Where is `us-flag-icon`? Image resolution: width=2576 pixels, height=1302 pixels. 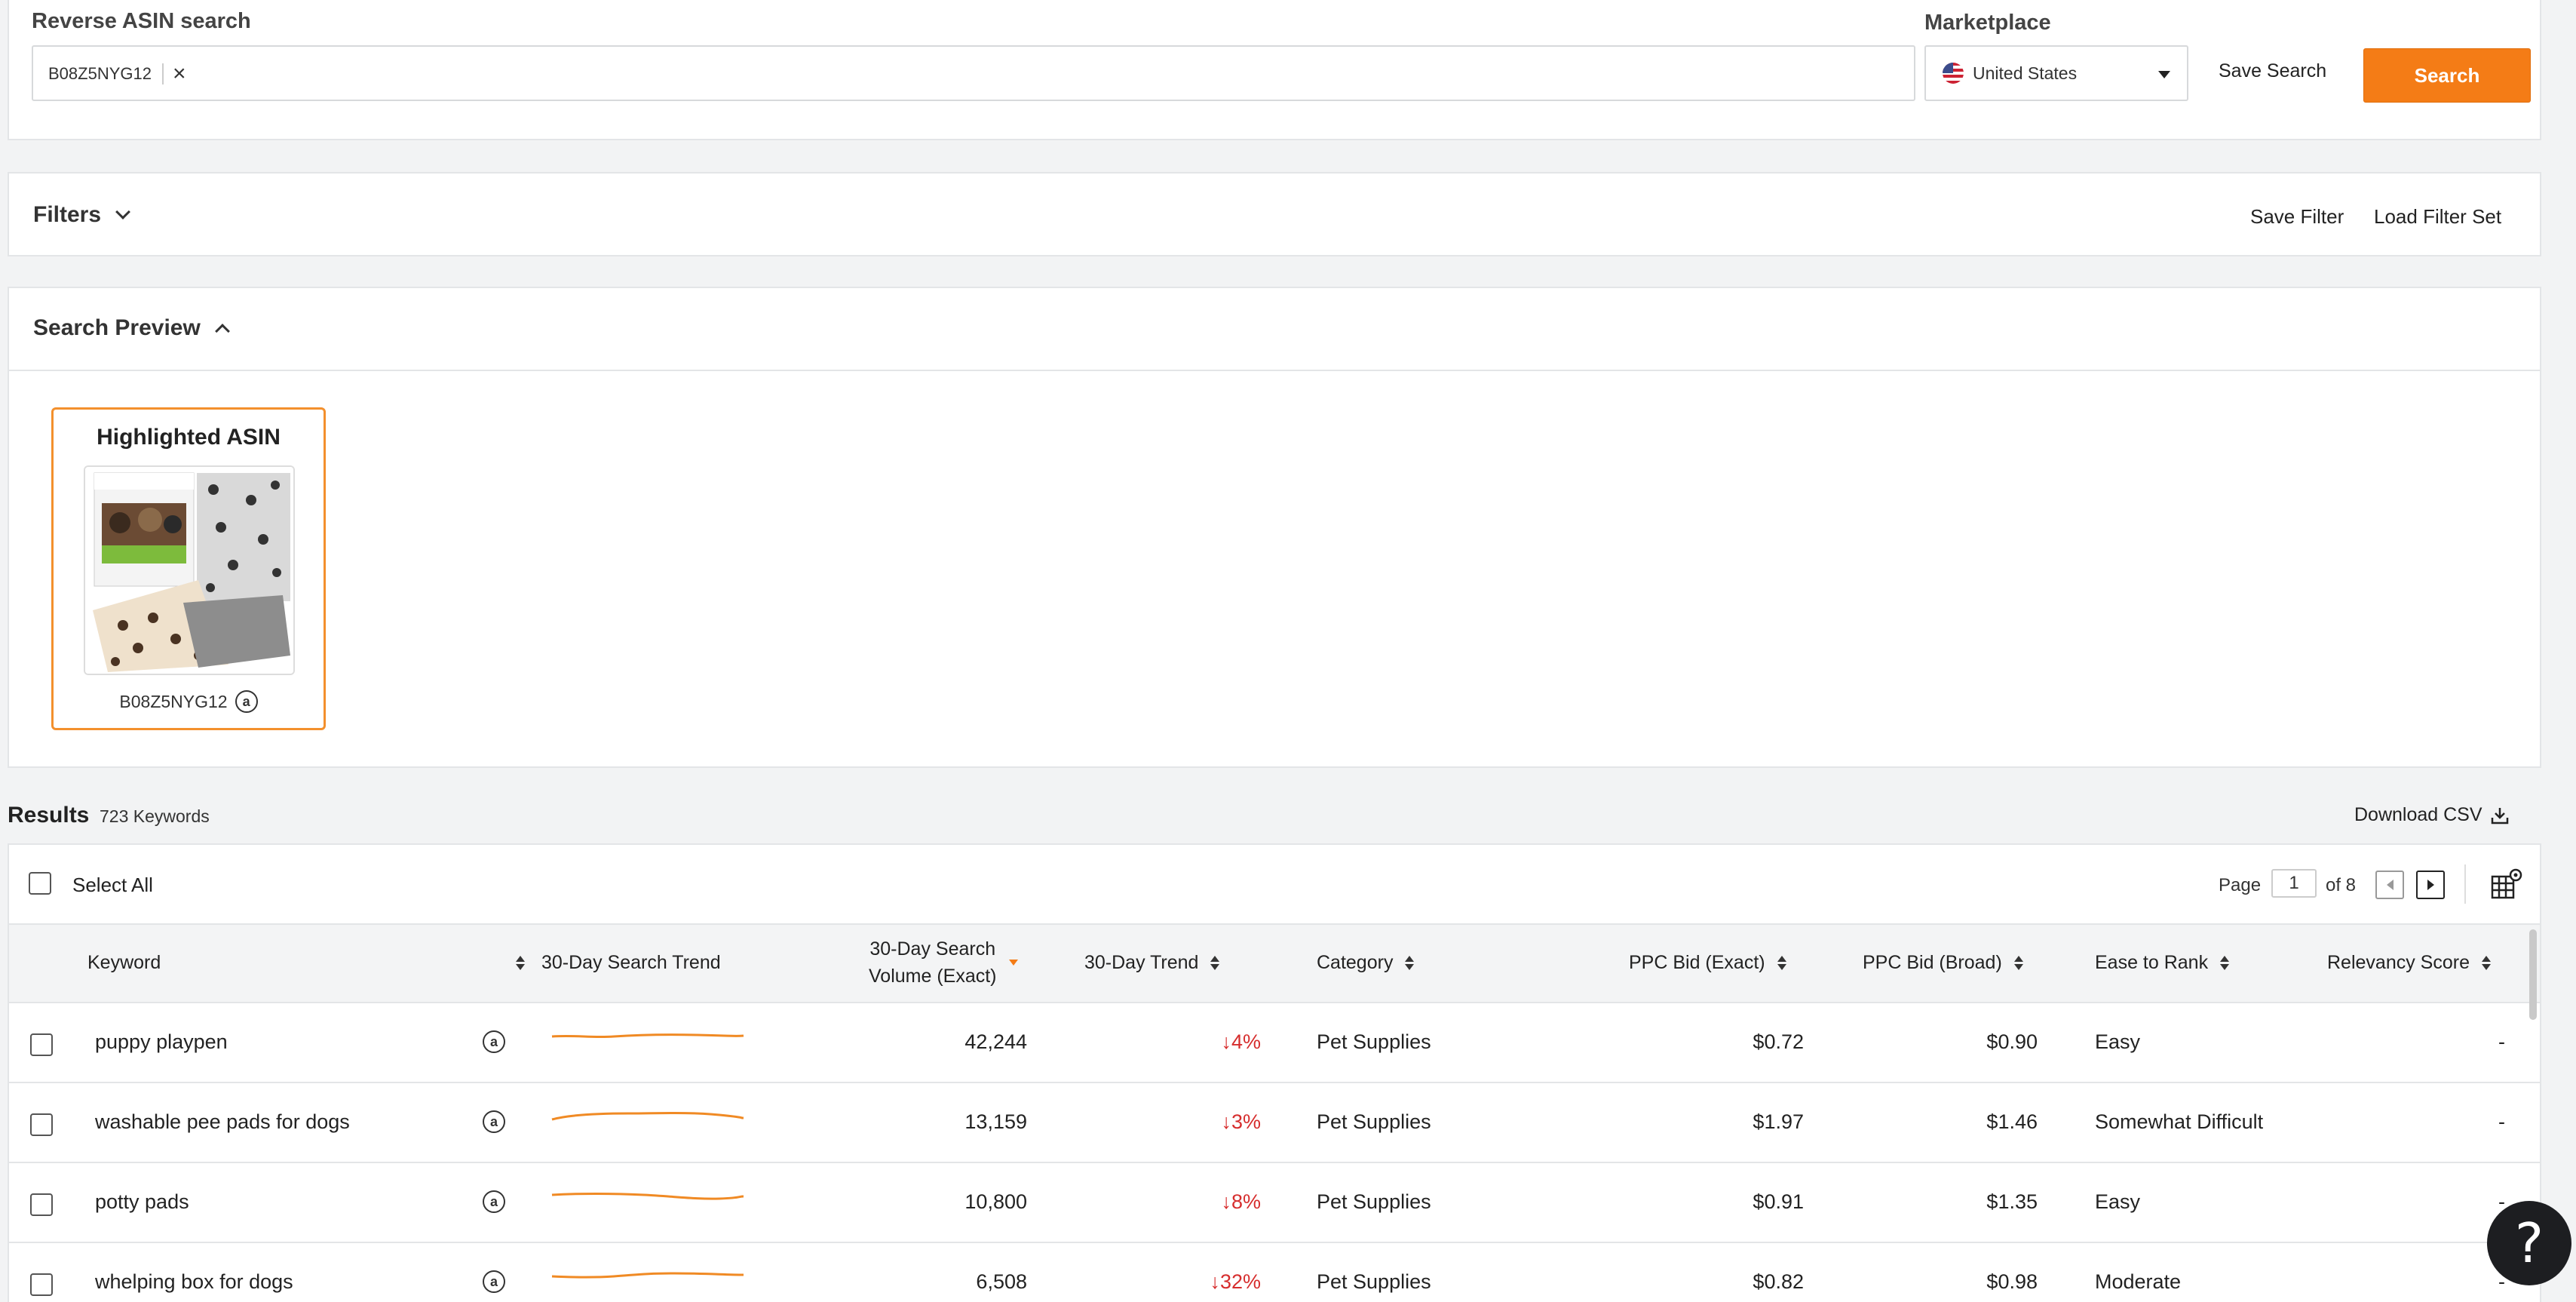 us-flag-icon is located at coordinates (1953, 73).